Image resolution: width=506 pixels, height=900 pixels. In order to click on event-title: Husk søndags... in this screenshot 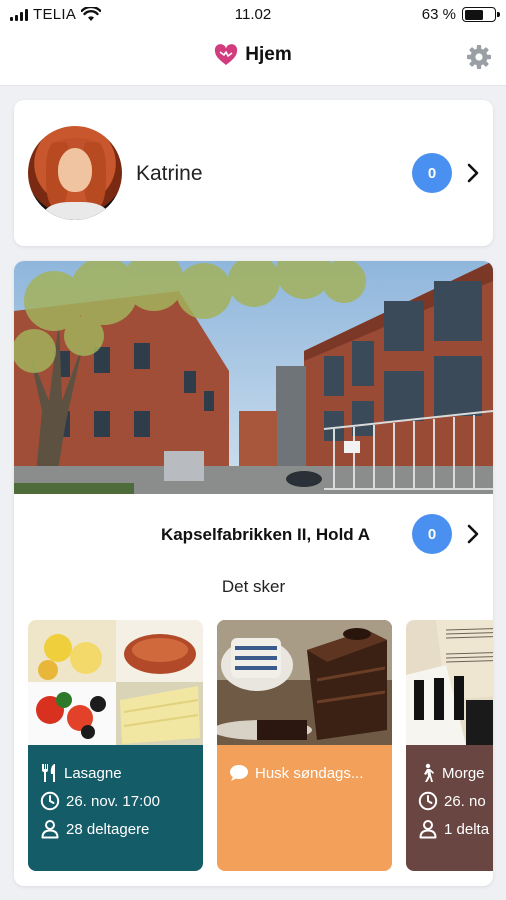, I will do `click(309, 773)`.